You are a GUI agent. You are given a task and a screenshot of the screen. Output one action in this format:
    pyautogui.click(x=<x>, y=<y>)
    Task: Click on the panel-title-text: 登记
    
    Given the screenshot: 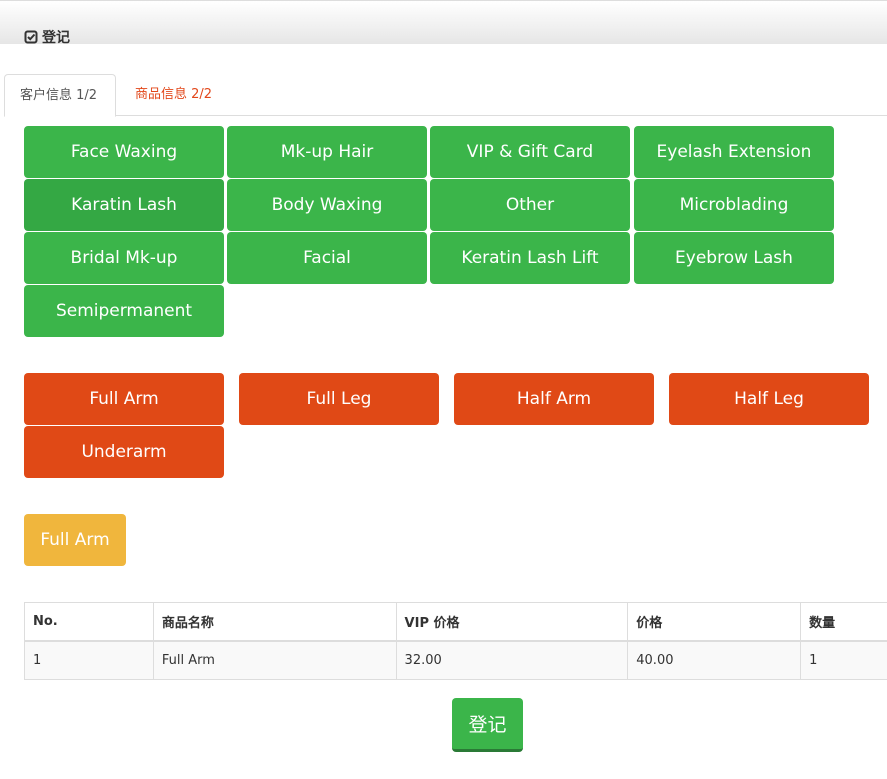 What is the action you would take?
    pyautogui.click(x=56, y=38)
    